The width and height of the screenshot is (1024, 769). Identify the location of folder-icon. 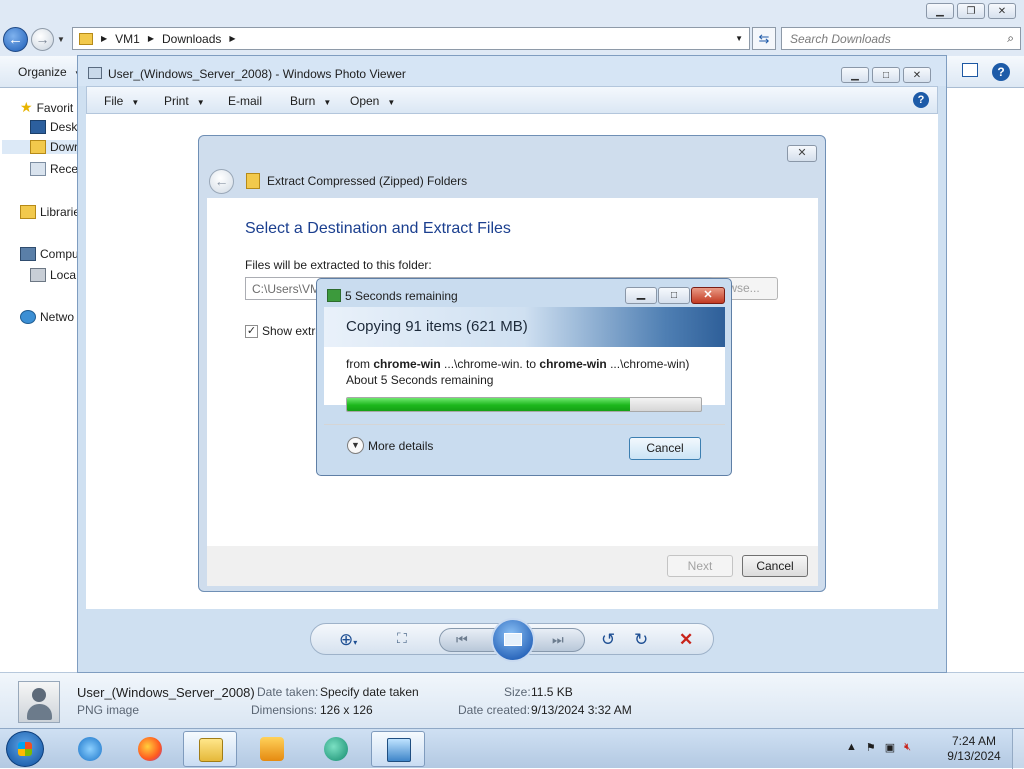
(211, 750).